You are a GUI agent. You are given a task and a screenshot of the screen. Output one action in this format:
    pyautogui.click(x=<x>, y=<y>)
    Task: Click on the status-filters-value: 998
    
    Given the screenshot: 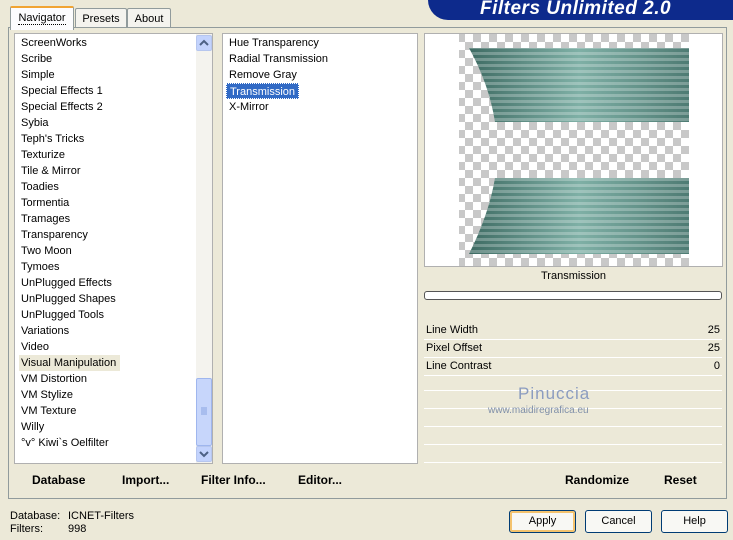 What is the action you would take?
    pyautogui.click(x=77, y=529)
    